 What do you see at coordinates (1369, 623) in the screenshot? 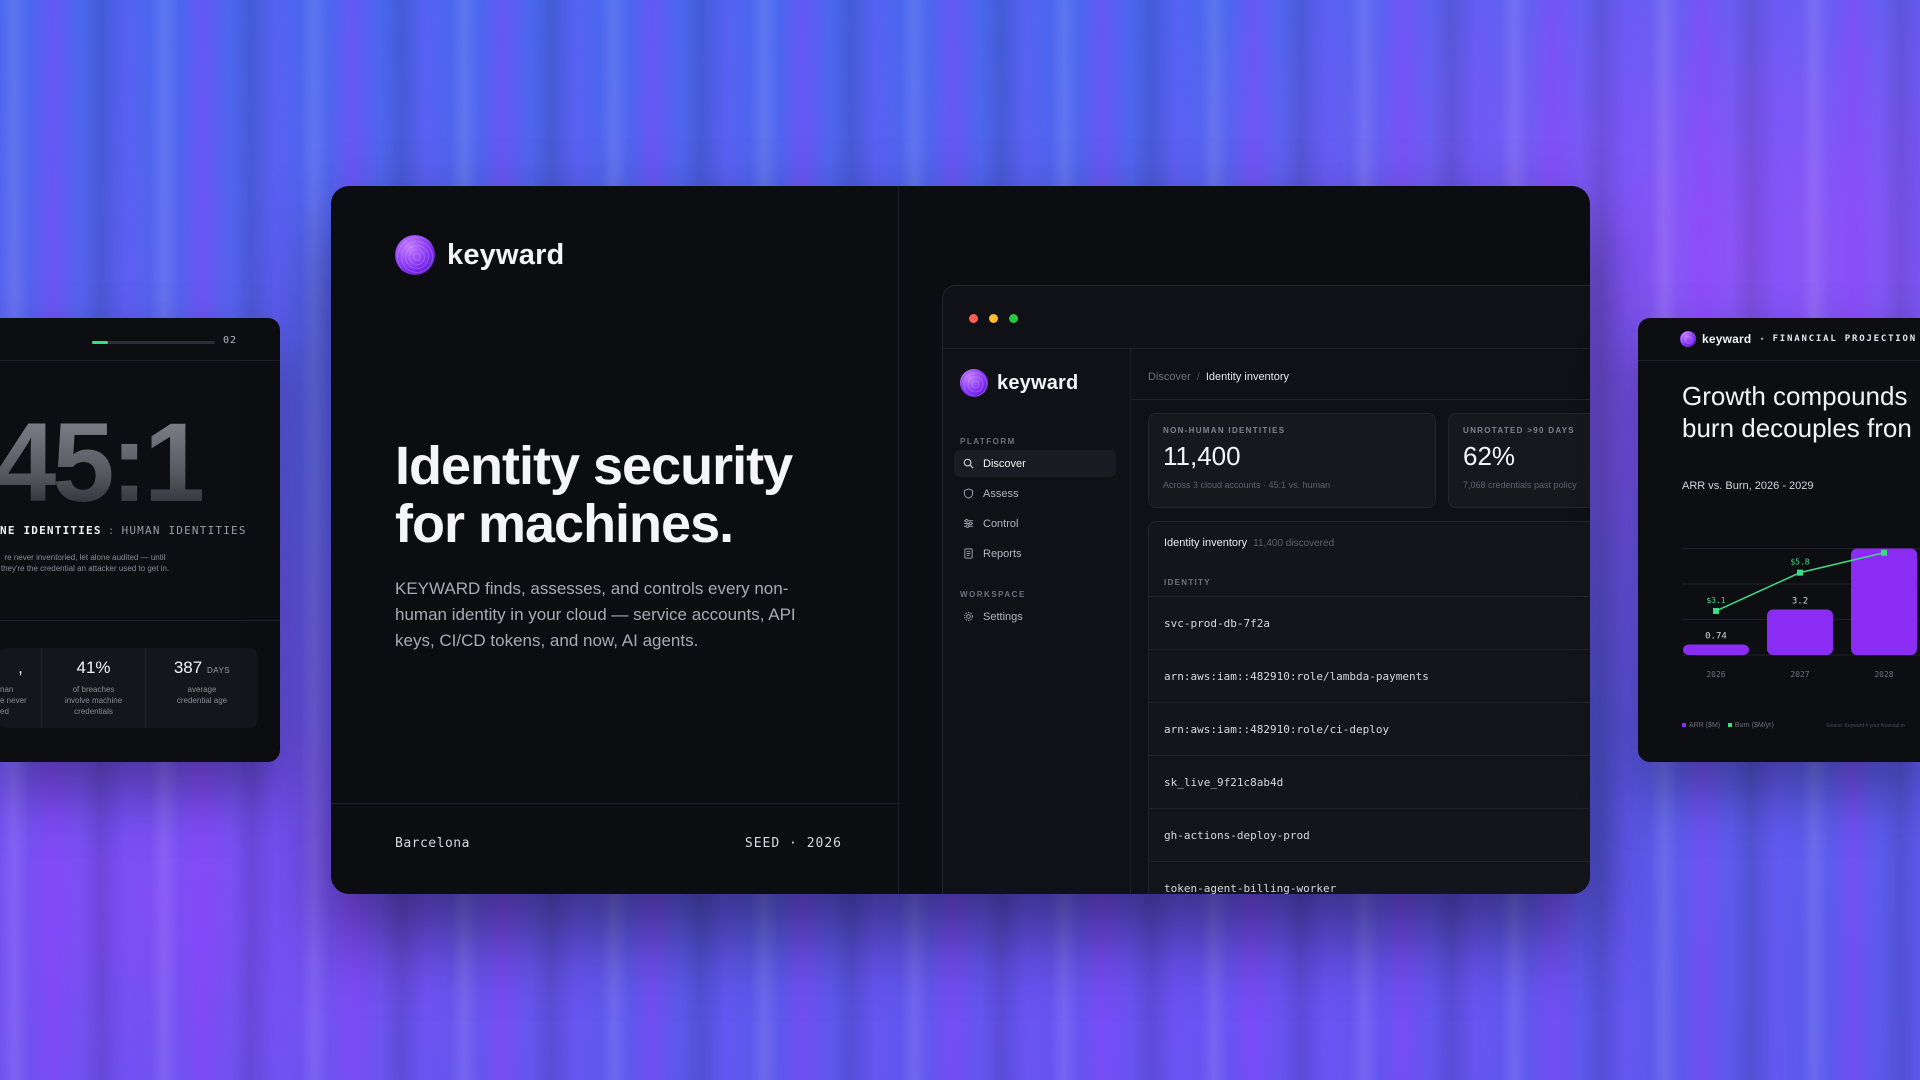
I see `table-row: svc-prod-db-7f2a` at bounding box center [1369, 623].